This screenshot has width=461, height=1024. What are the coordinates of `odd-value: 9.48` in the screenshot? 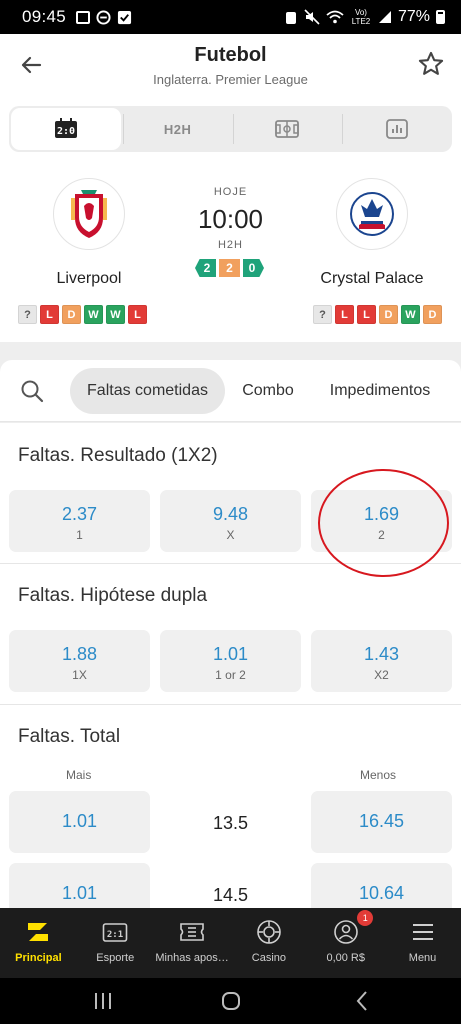 It's located at (230, 514).